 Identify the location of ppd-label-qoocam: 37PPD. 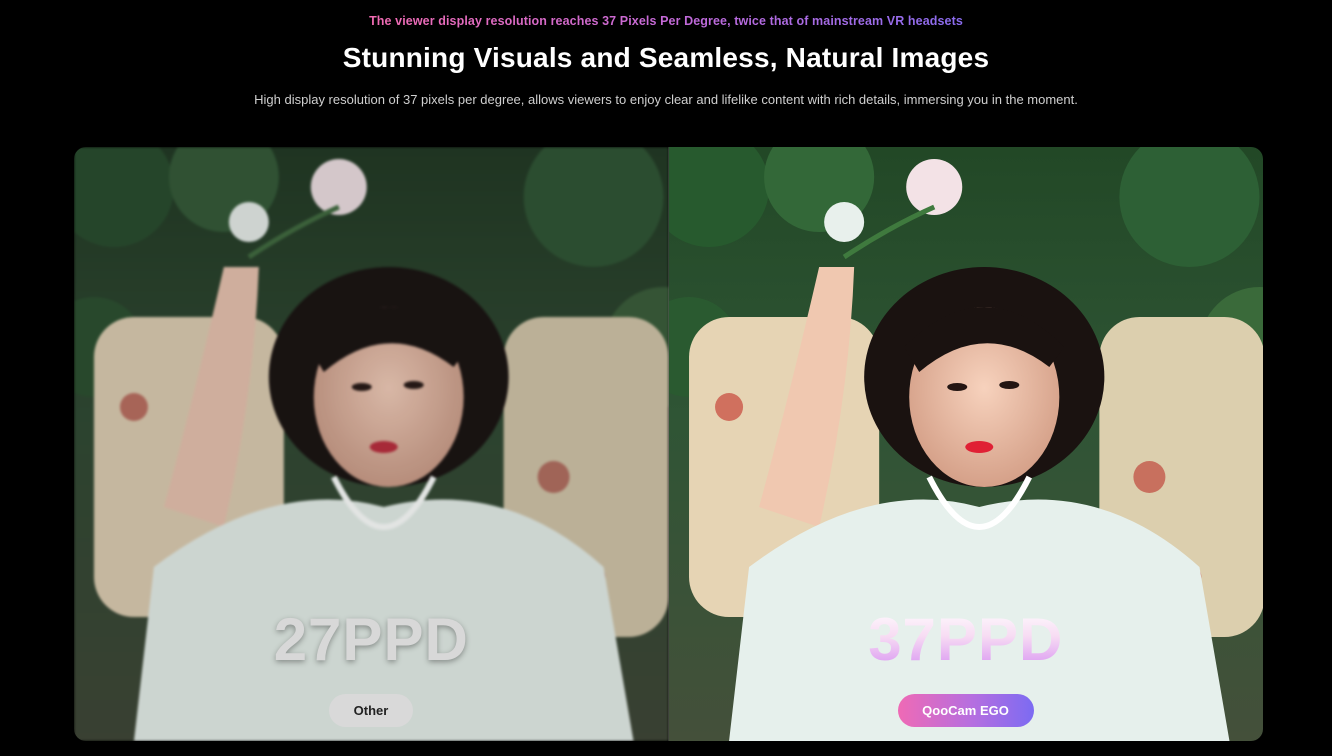
(966, 639).